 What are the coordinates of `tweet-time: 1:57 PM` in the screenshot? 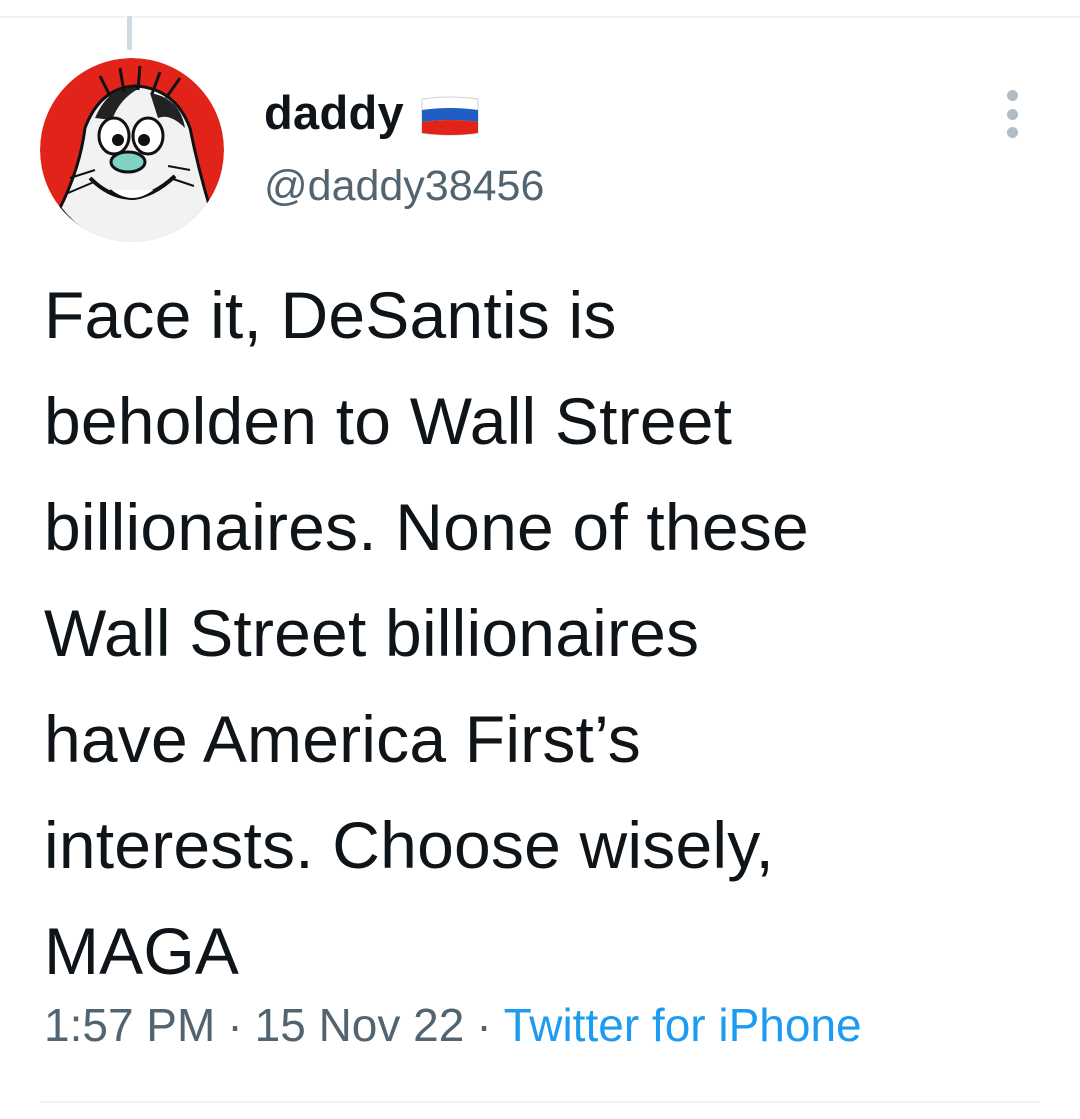 It's located at (129, 1025).